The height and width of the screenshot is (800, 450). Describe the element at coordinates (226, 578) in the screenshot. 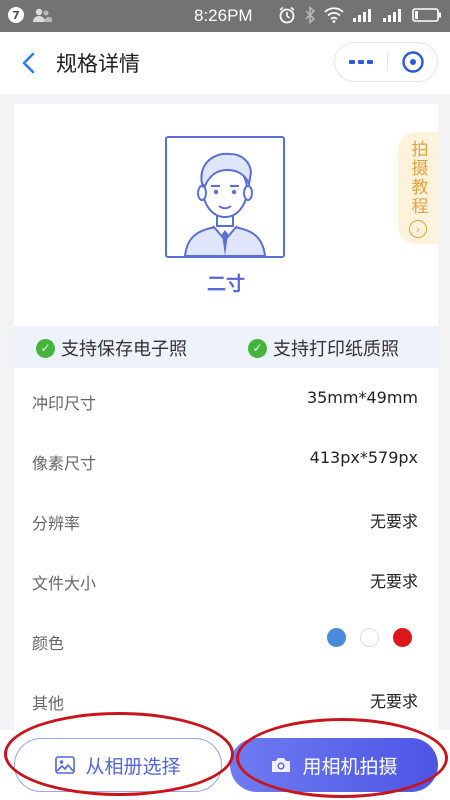

I see `spec-row-file-size: 文件大小 无要求` at that location.